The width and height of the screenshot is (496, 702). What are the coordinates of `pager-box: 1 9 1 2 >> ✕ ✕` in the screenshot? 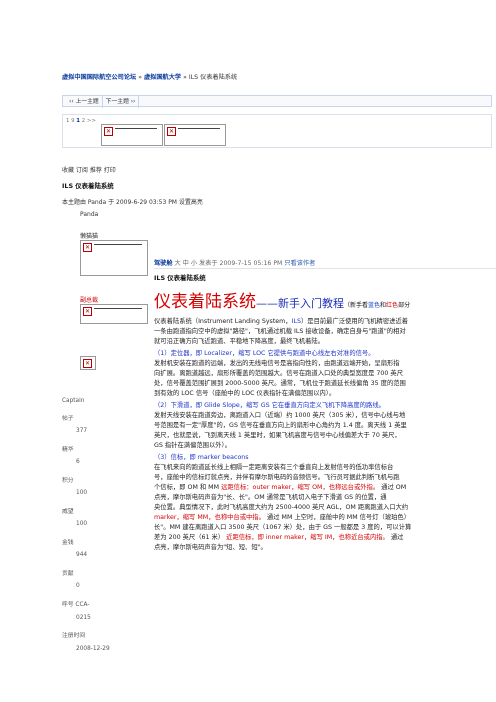 It's located at (277, 131).